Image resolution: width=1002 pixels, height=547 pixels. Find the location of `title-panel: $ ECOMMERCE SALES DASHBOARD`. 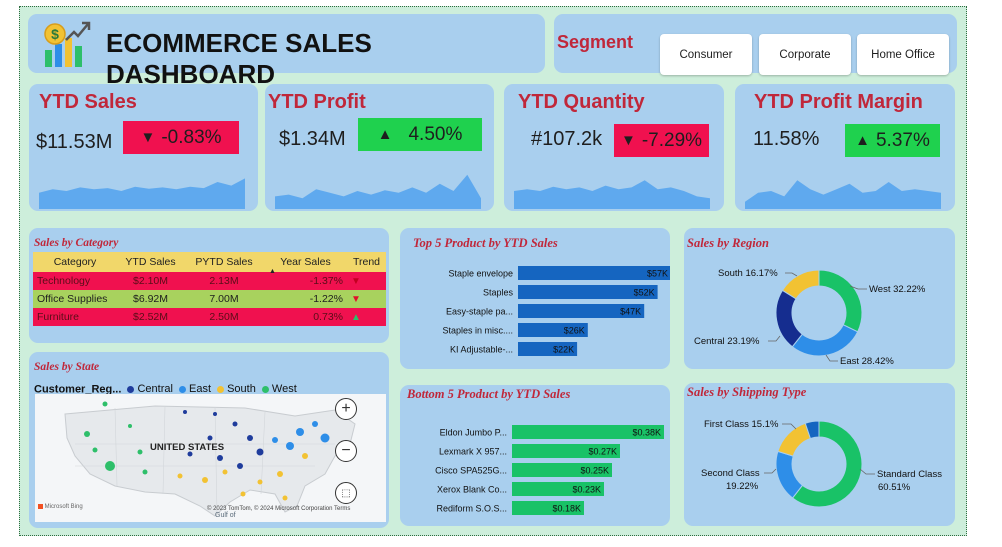

title-panel: $ ECOMMERCE SALES DASHBOARD is located at coordinates (286, 51).